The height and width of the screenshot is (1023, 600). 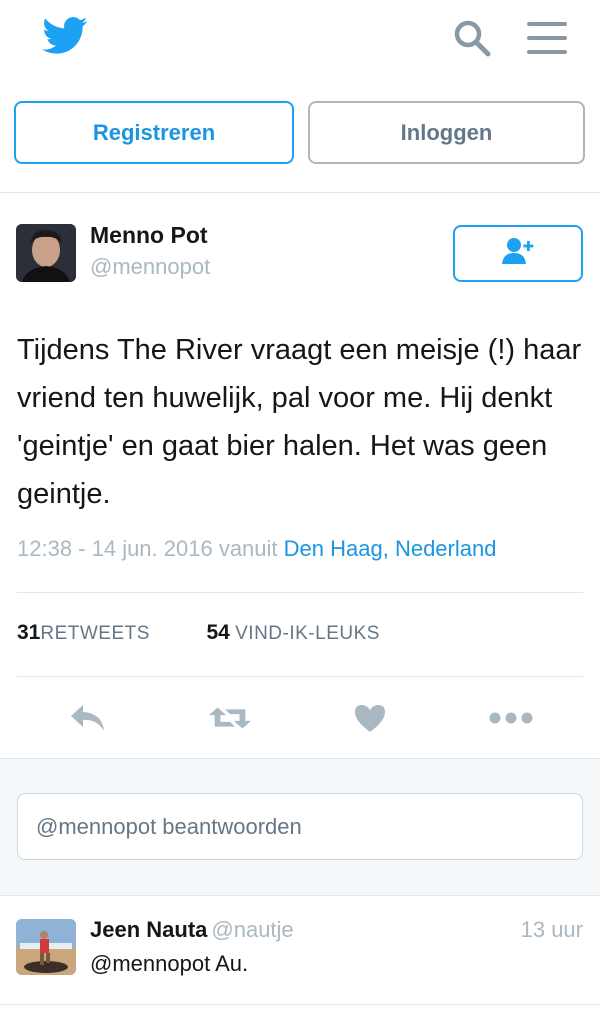 I want to click on reply-author: Jeen Nauta @nautje, so click(x=192, y=930).